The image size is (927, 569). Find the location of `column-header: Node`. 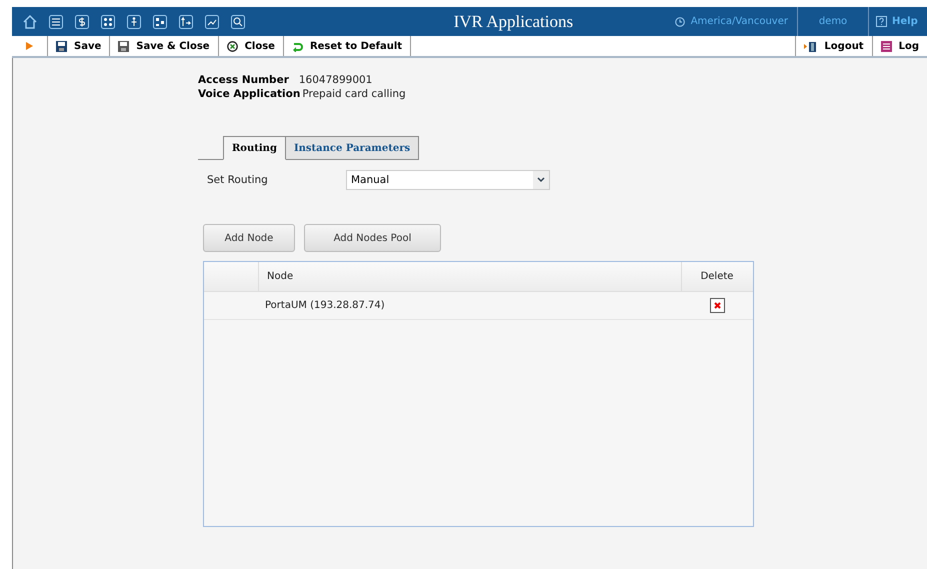

column-header: Node is located at coordinates (470, 276).